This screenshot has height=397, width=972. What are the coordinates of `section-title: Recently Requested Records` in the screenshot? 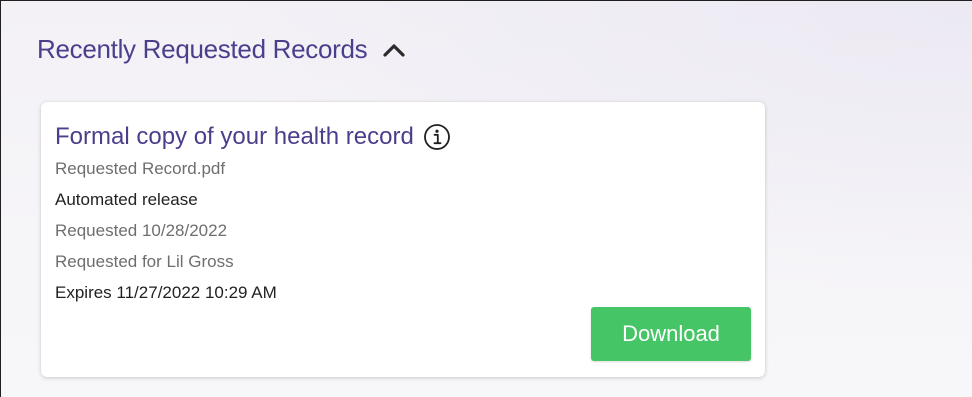 It's located at (202, 49).